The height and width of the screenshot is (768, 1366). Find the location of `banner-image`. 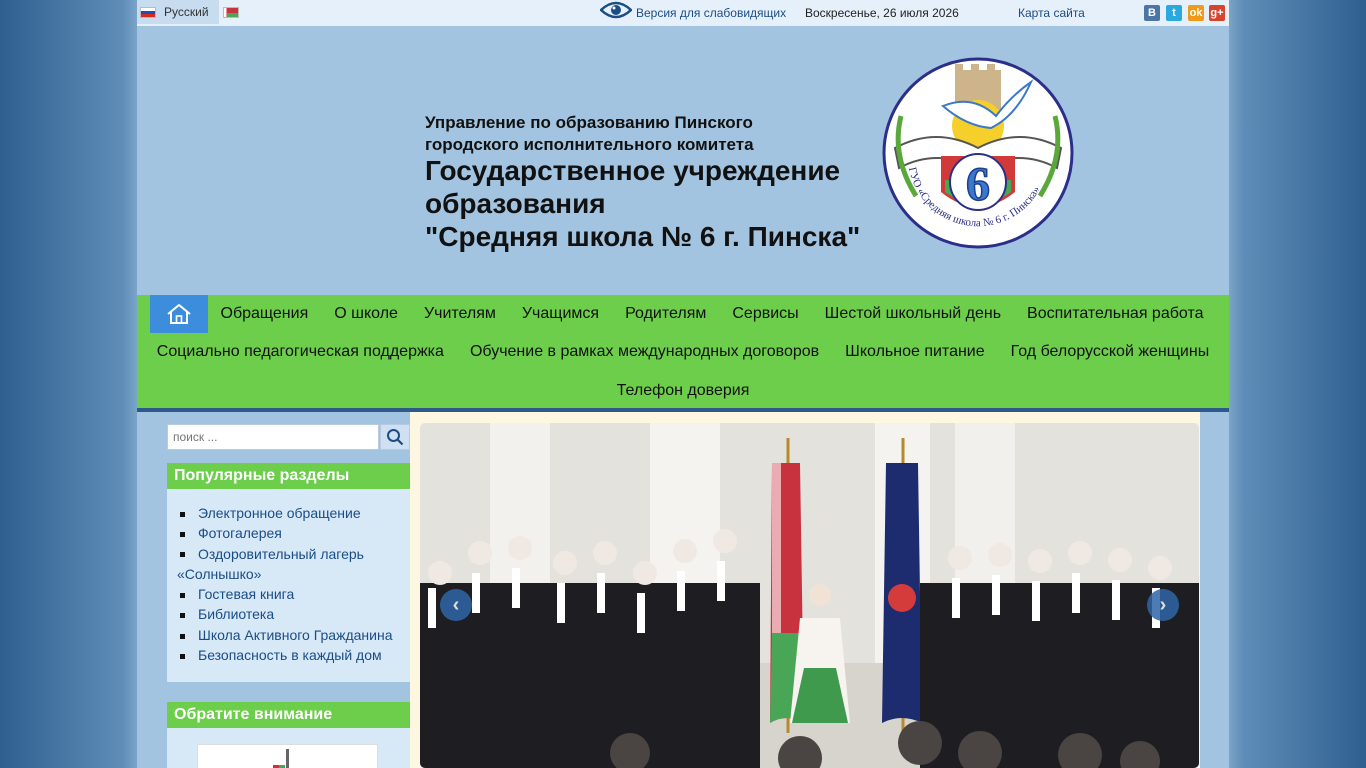

banner-image is located at coordinates (281, 758).